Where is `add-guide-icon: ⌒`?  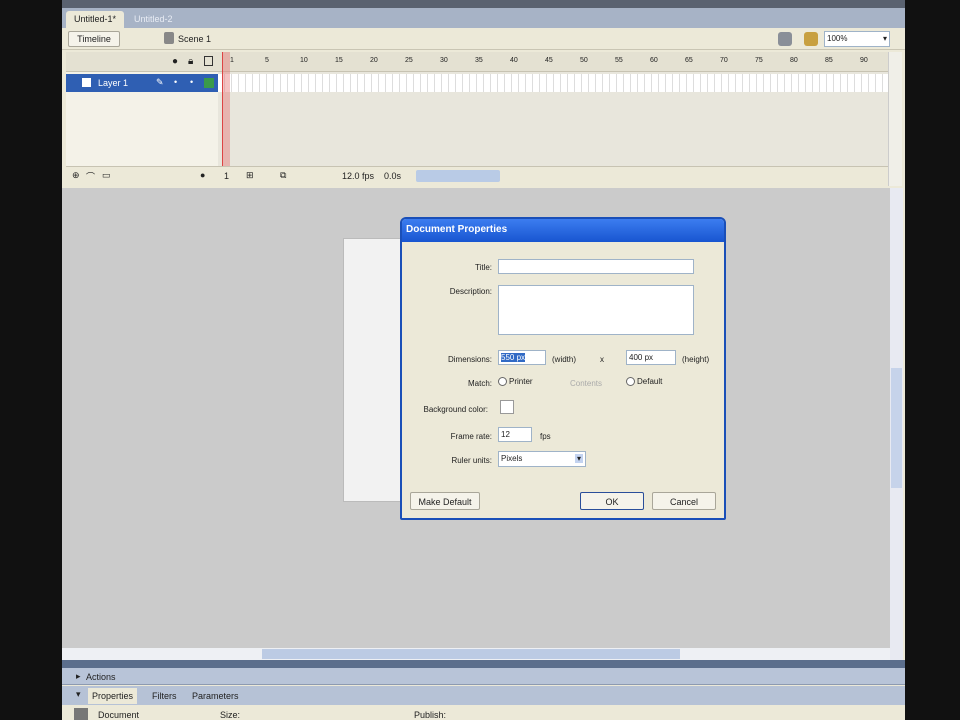
add-guide-icon: ⌒ is located at coordinates (90, 176).